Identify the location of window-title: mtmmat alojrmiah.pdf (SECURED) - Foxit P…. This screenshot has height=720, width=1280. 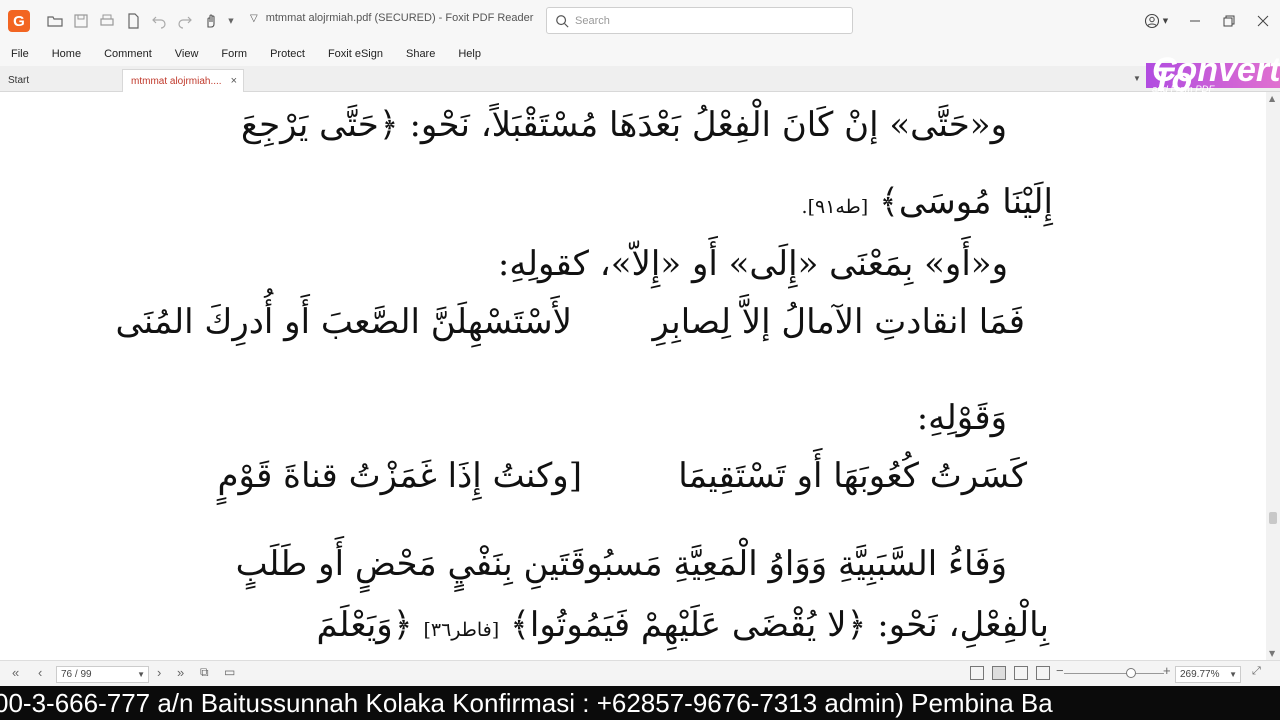
(399, 18).